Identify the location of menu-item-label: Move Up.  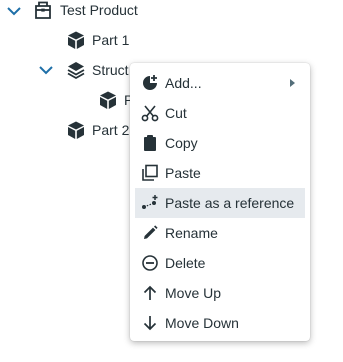
(193, 293).